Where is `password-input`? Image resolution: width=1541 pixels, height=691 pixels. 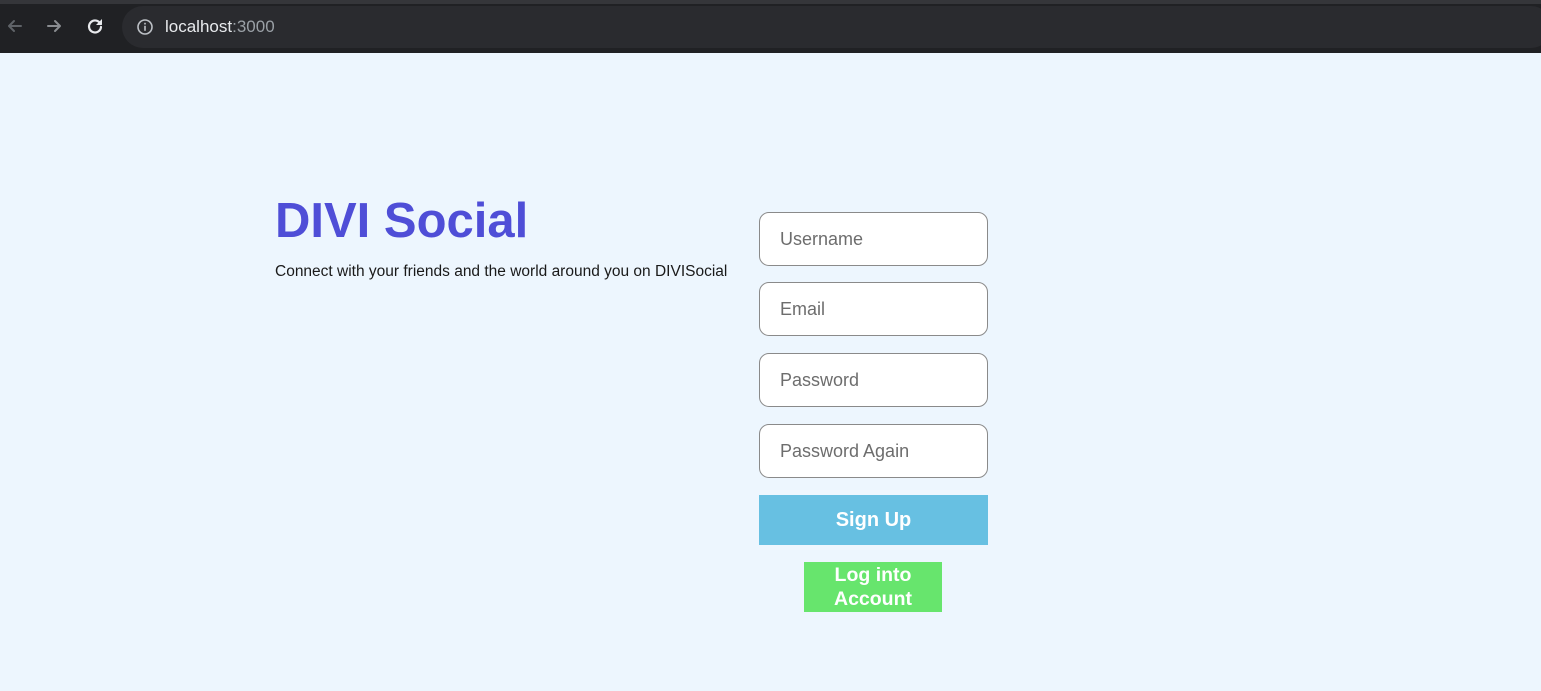
password-input is located at coordinates (873, 380).